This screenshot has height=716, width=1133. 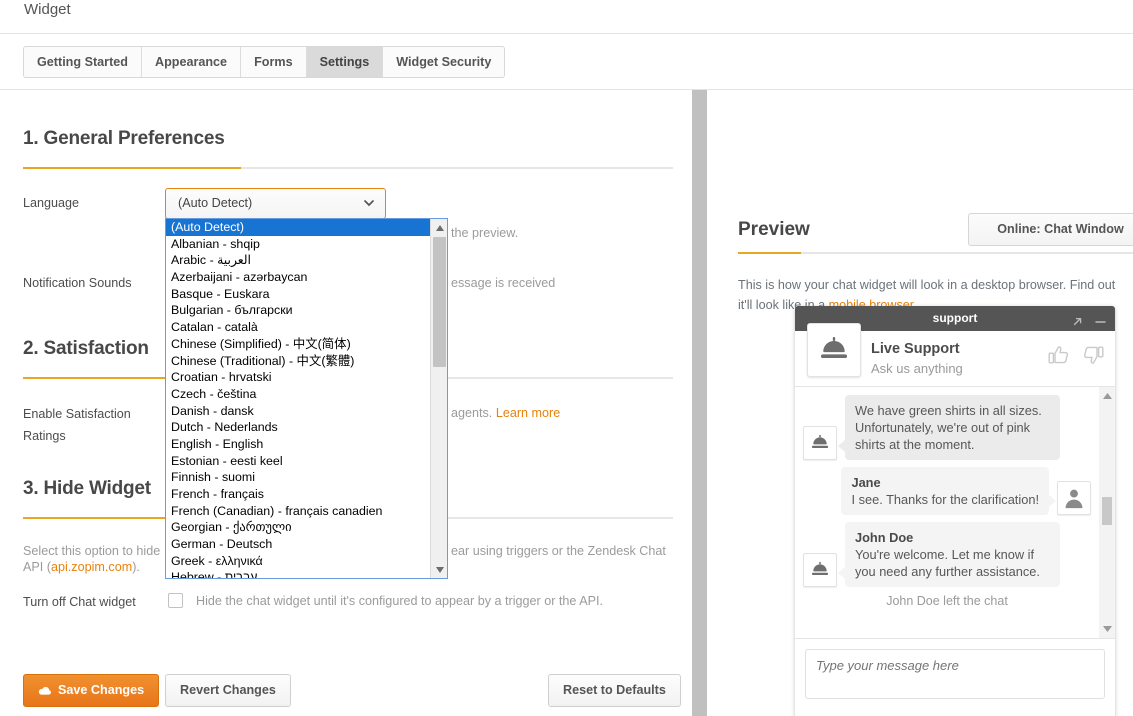 What do you see at coordinates (44, 436) in the screenshot?
I see `label-enable-satisfaction-line2: Ratings` at bounding box center [44, 436].